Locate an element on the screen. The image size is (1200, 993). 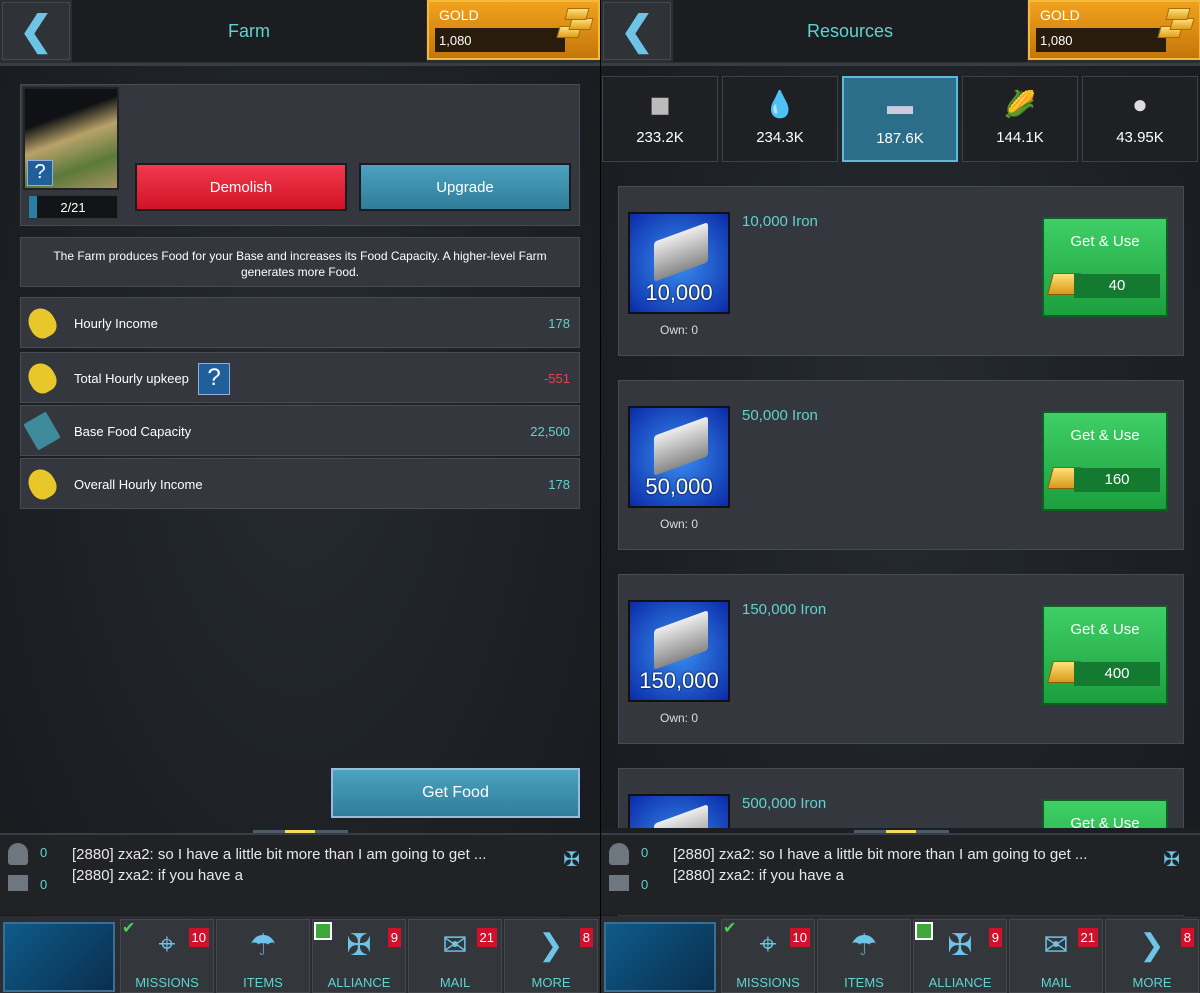
iron-icon: ▬ is located at coordinates (900, 105).